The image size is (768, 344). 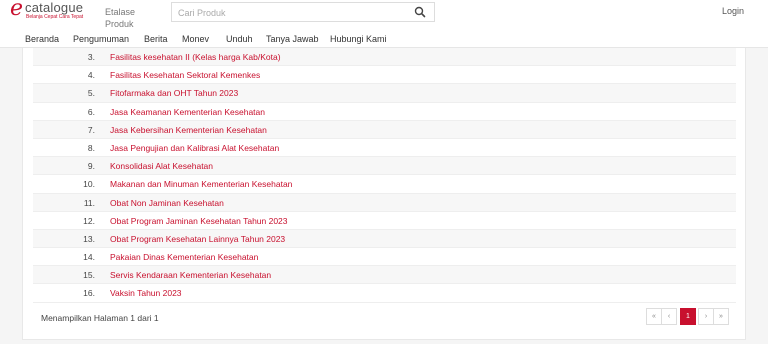 What do you see at coordinates (91, 147) in the screenshot?
I see `row-number: 8.` at bounding box center [91, 147].